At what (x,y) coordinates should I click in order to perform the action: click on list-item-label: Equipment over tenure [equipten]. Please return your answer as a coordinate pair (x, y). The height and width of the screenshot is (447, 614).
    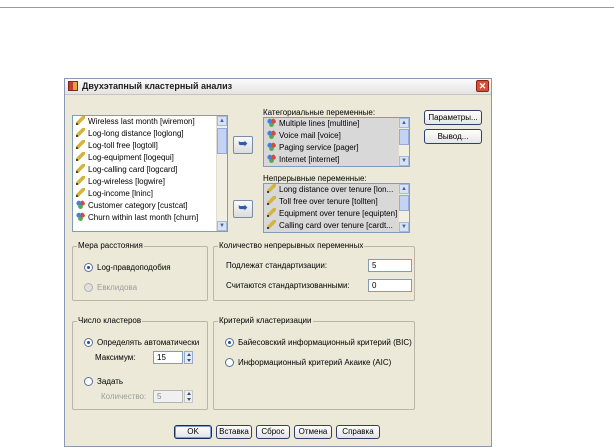
    Looking at the image, I should click on (338, 213).